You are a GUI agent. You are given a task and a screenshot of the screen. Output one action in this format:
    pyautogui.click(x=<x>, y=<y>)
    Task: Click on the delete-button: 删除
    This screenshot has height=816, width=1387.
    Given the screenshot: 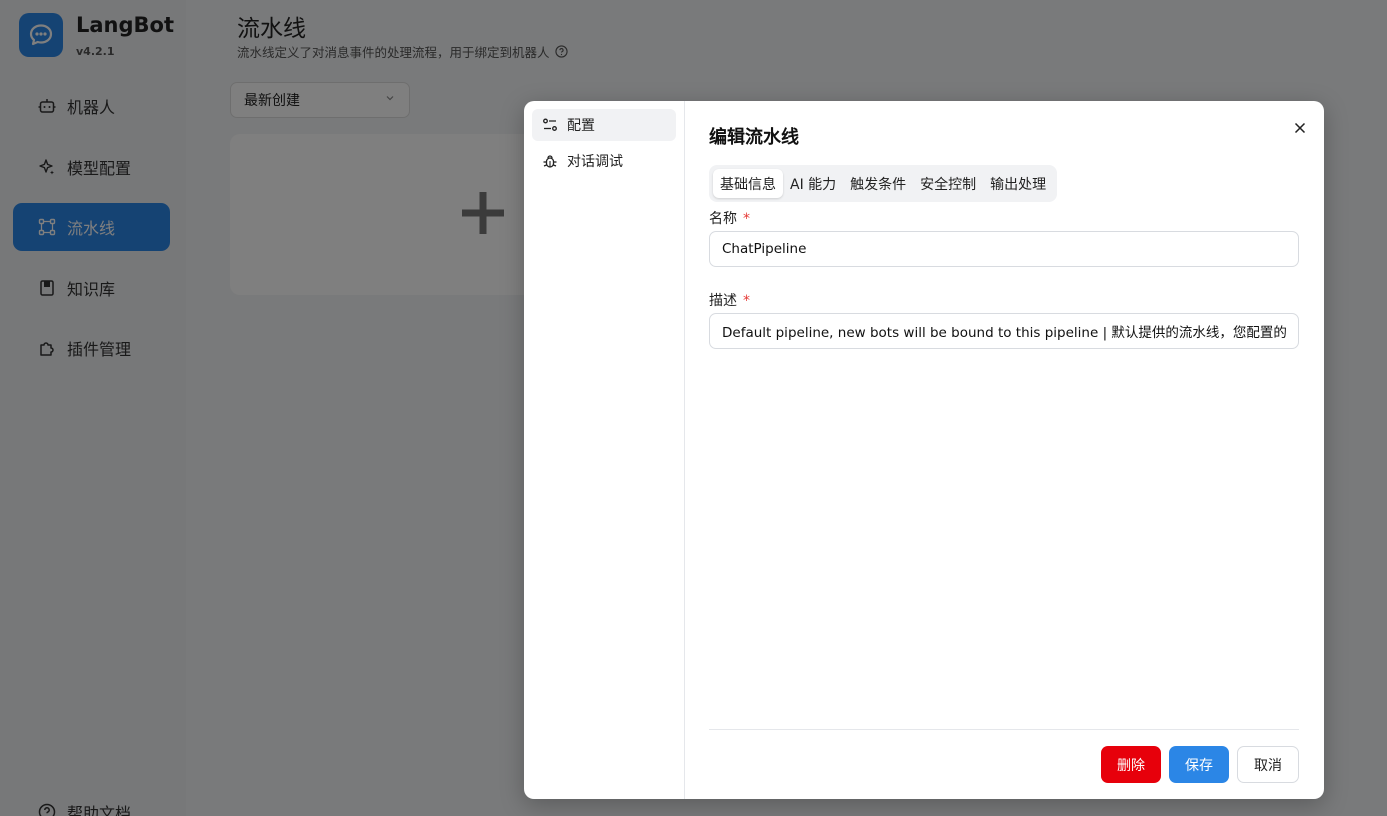 What is the action you would take?
    pyautogui.click(x=1131, y=764)
    